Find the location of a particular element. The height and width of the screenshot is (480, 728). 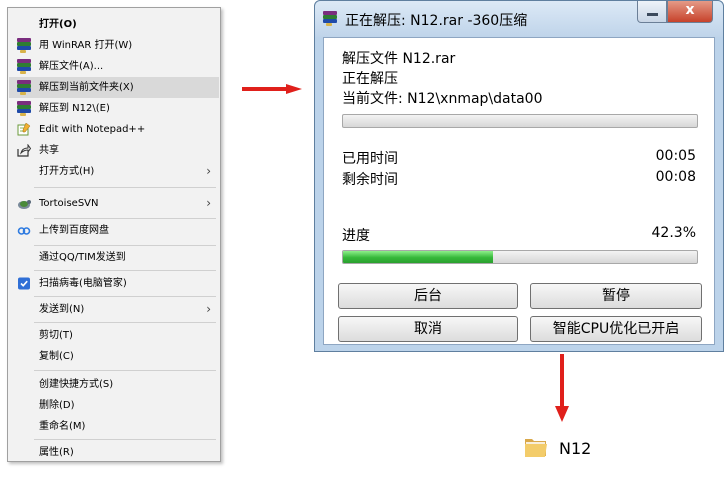

menu-item-open-with-winrar: 用 WinRAR 打开(W) is located at coordinates (114, 45).